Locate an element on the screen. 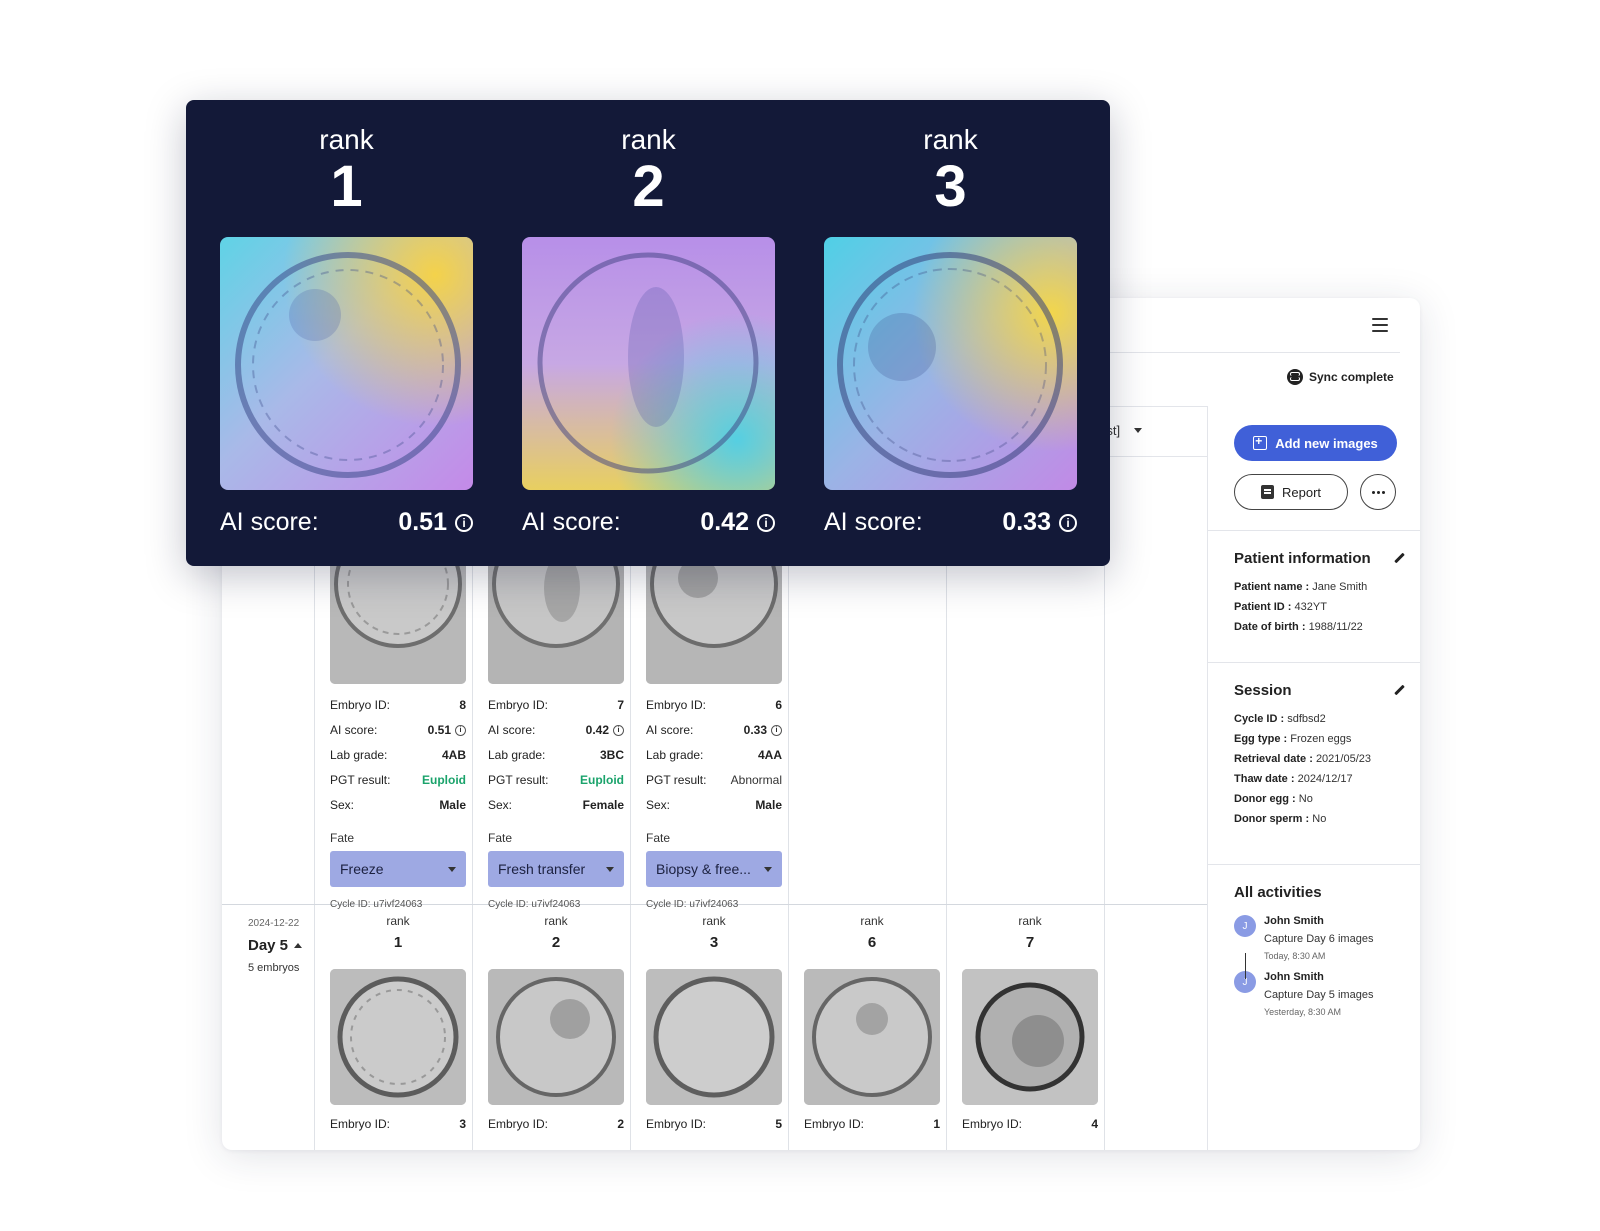 Image resolution: width=1600 pixels, height=1231 pixels. day-date: 2024-12-22 is located at coordinates (274, 923).